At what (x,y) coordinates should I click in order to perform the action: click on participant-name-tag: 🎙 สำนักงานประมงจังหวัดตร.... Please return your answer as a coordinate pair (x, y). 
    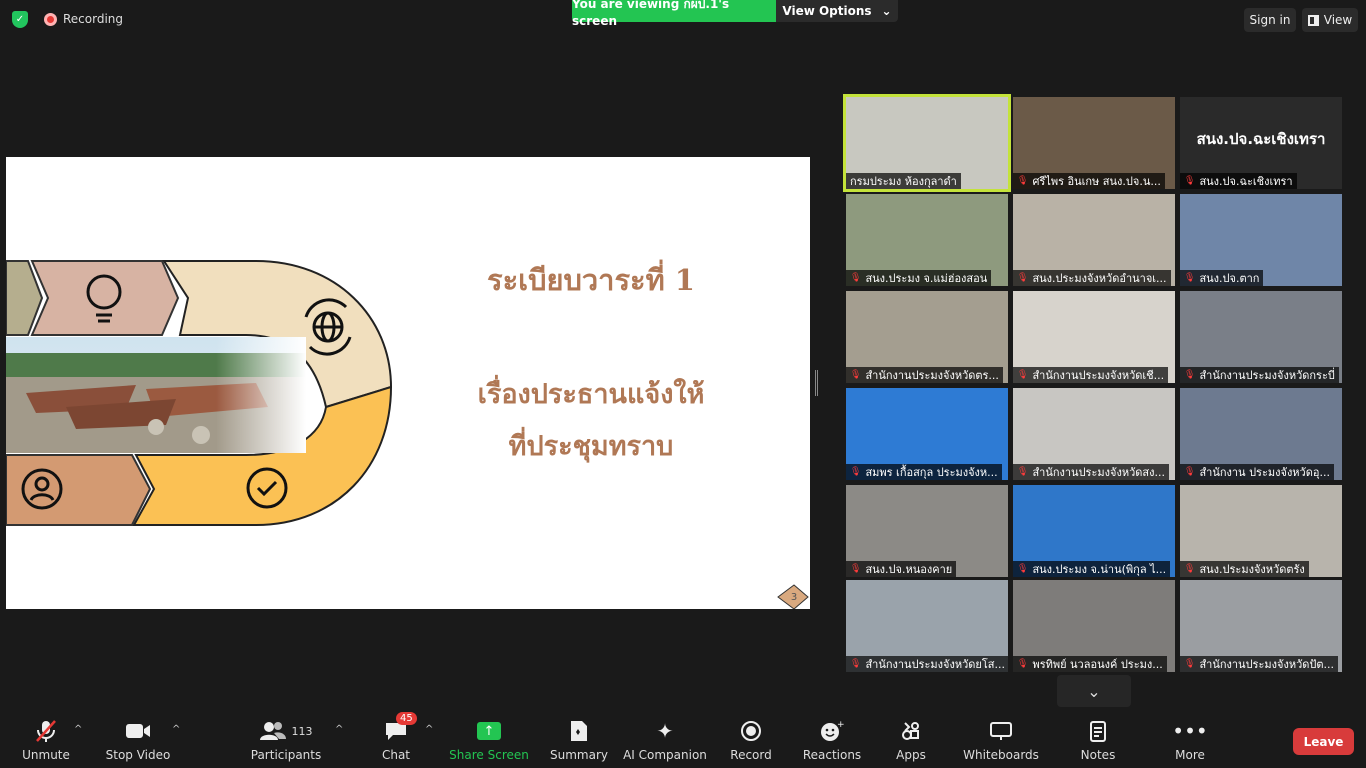
    Looking at the image, I should click on (924, 375).